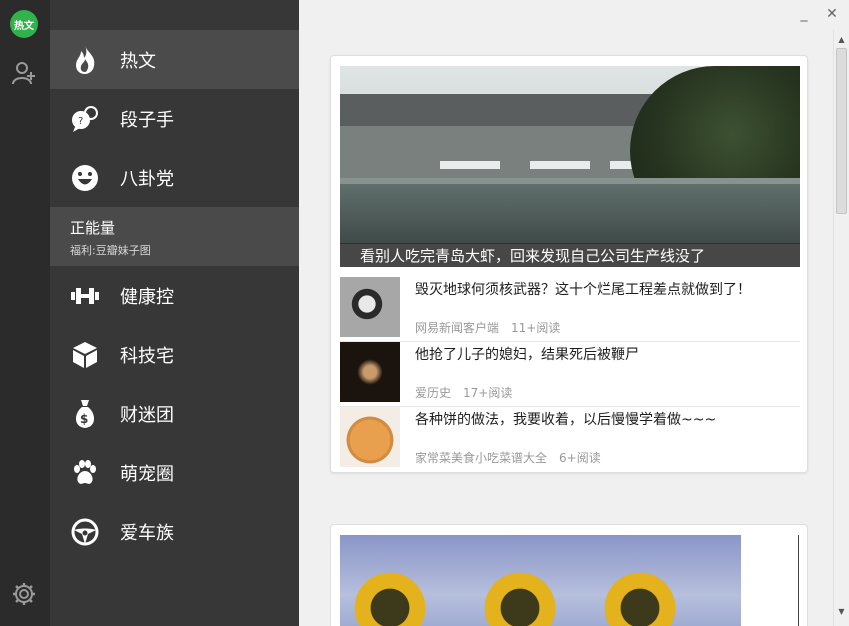  I want to click on list-item: 毁灭地球何须核武器？这十个烂尾工程差点就做到了！ 网易新闻客户端 11+阅读, so click(570, 309).